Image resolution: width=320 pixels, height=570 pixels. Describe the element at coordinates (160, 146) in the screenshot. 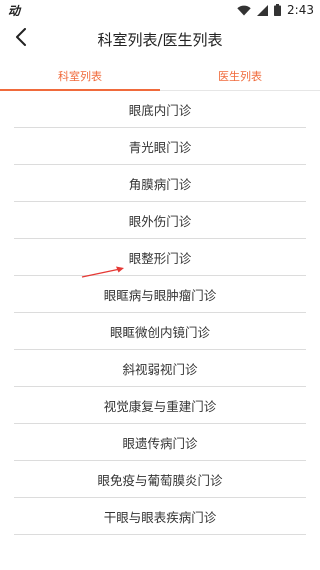

I see `list-item: 青光眼门诊` at that location.